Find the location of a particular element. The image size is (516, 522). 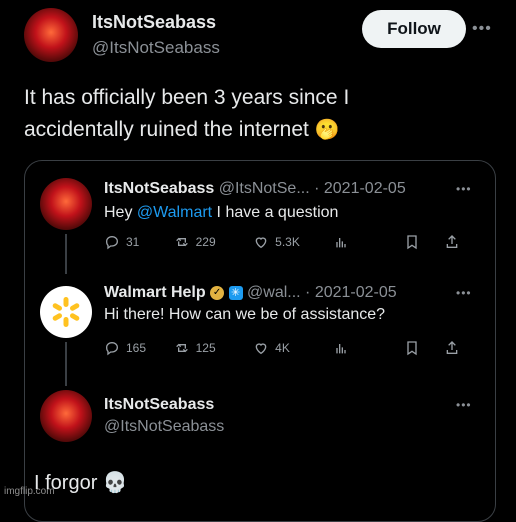

thread-1-meta: @ItsNotSe... · 2021-02-05 is located at coordinates (312, 188).